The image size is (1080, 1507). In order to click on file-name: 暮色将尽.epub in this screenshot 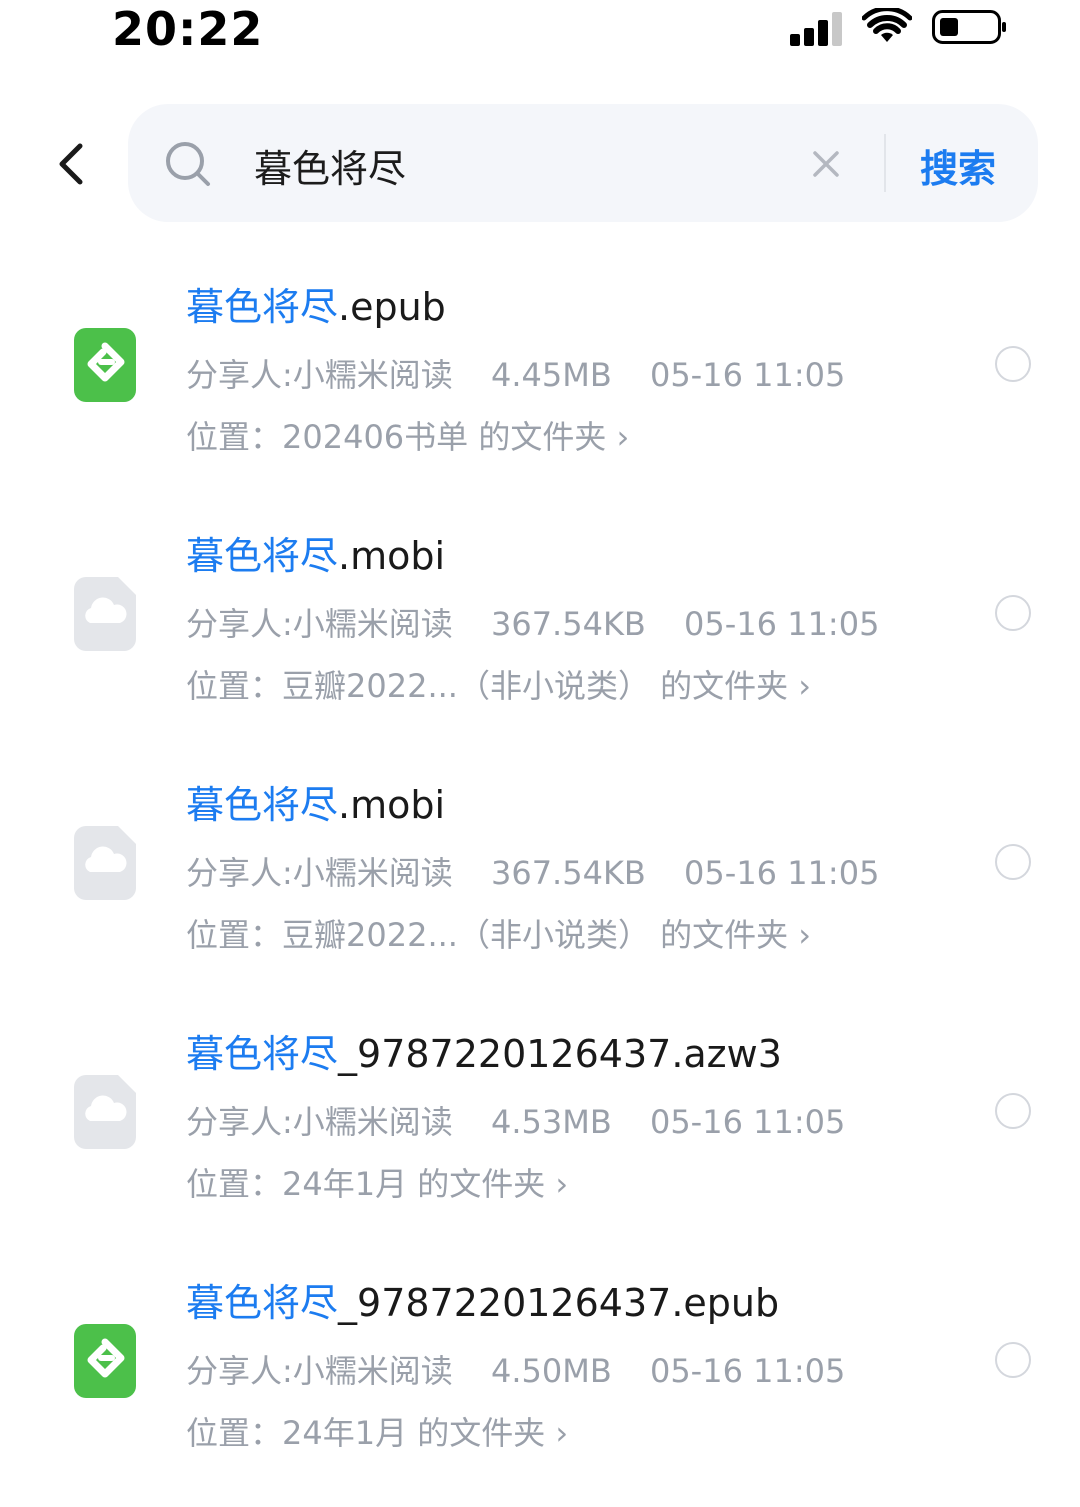, I will do `click(316, 303)`.